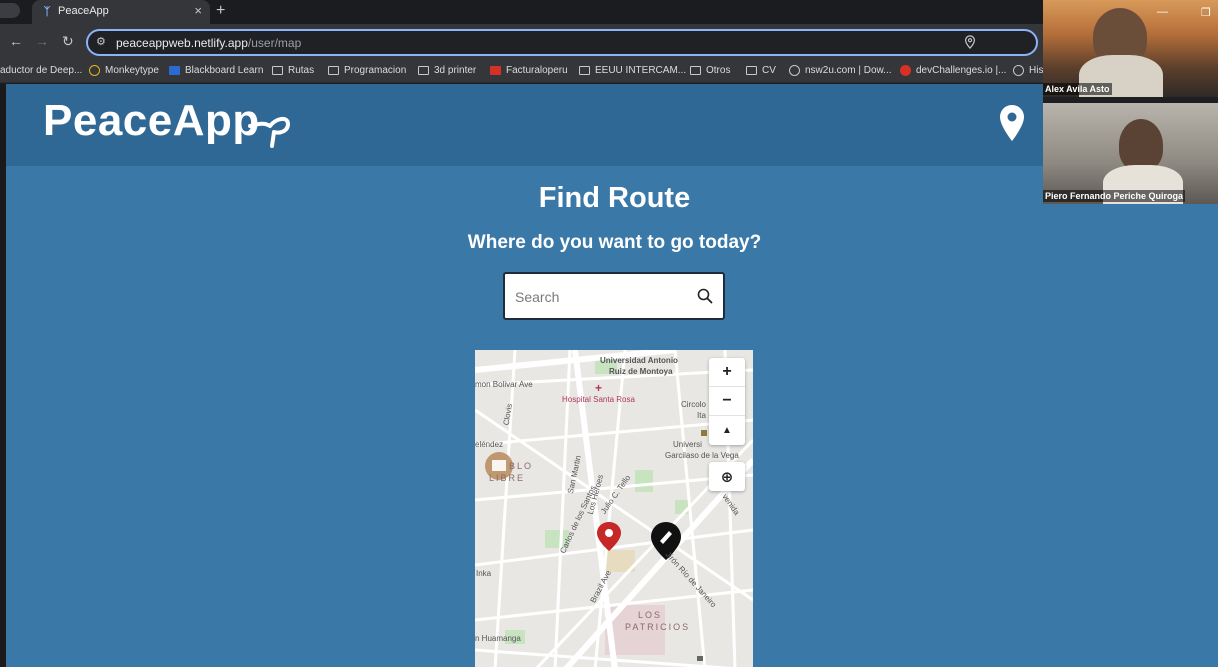  I want to click on app-logo: PeaceApp, so click(151, 121).